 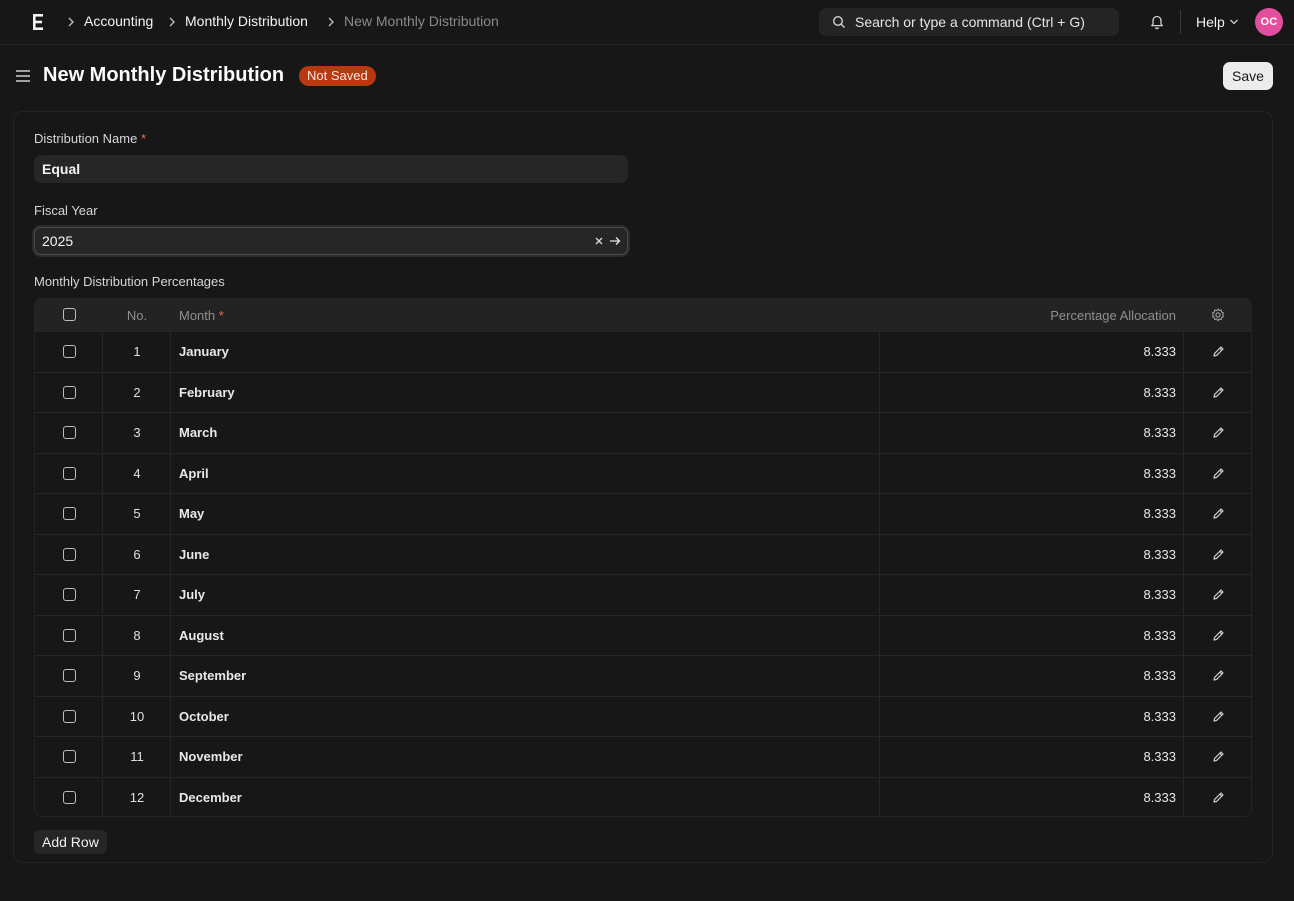 I want to click on breadcrumb-accounting: Accounting, so click(x=118, y=21).